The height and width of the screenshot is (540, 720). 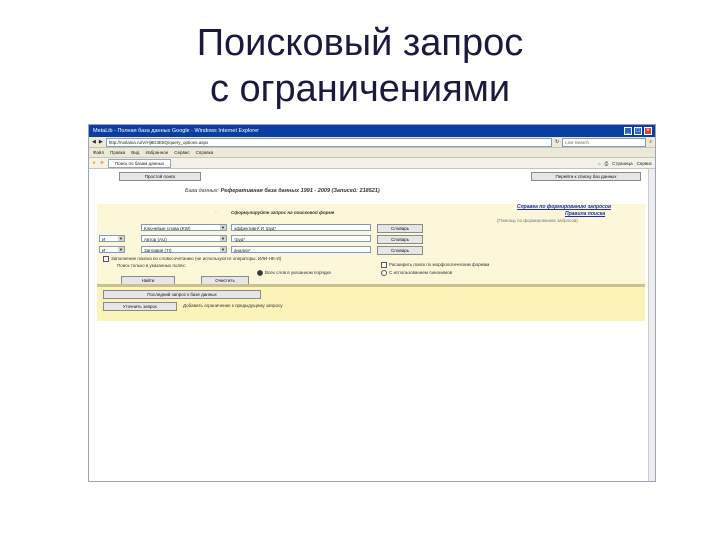 I want to click on refresh-icon: ↻, so click(x=557, y=142).